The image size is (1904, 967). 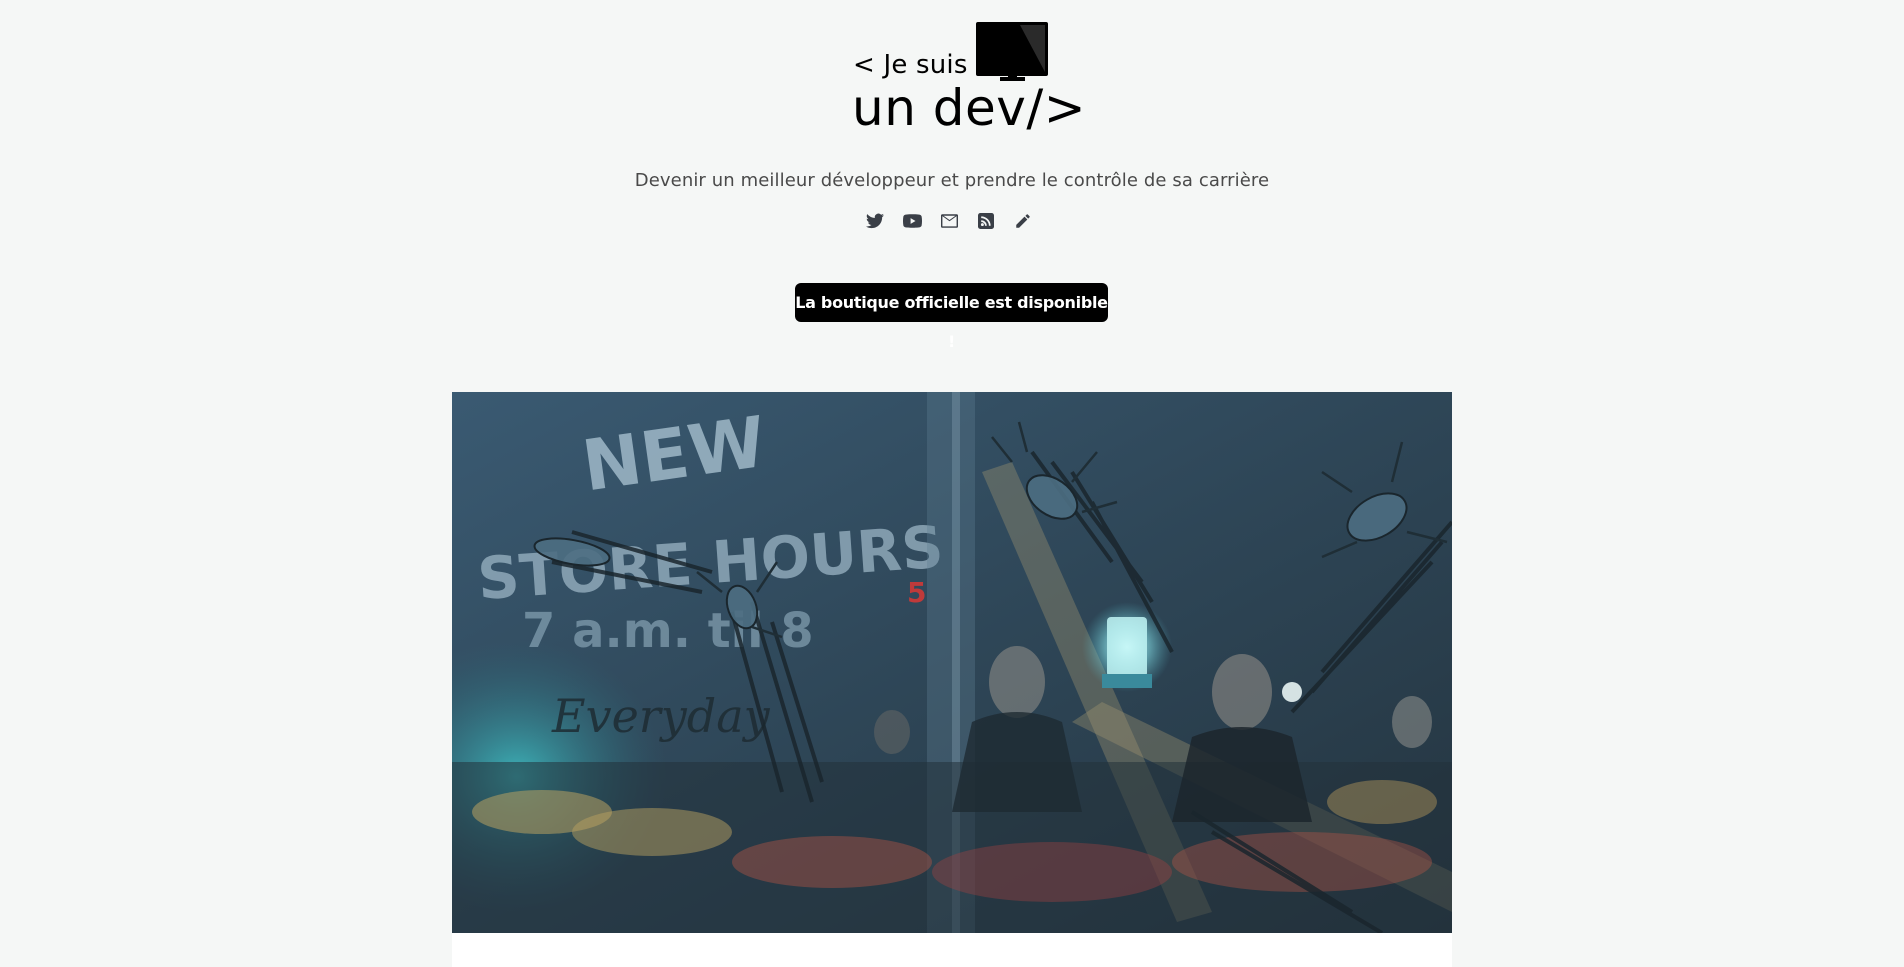 I want to click on twitter-icon, so click(x=875, y=221).